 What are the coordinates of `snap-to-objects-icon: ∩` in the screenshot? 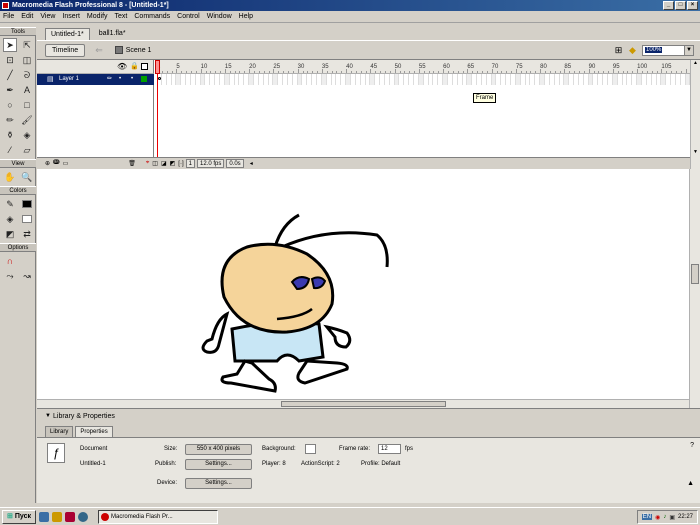 It's located at (10, 261).